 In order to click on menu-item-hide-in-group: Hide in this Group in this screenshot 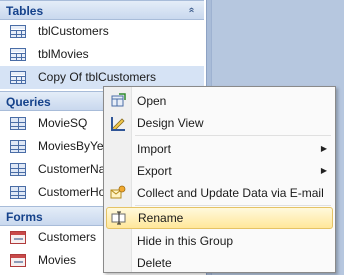, I will do `click(219, 241)`.